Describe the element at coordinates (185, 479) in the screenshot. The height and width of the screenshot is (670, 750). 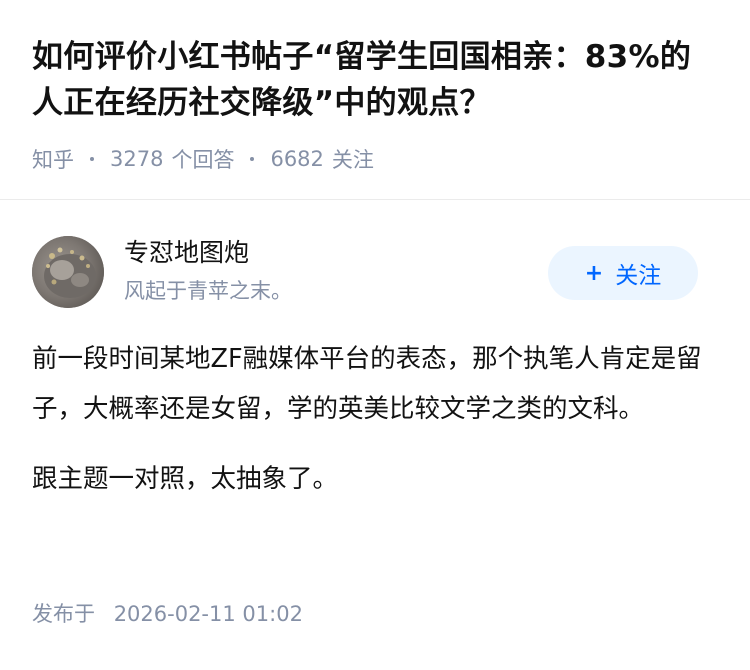
I see `answer-paragraph: 跟主题一对照，太抽象了。` at that location.